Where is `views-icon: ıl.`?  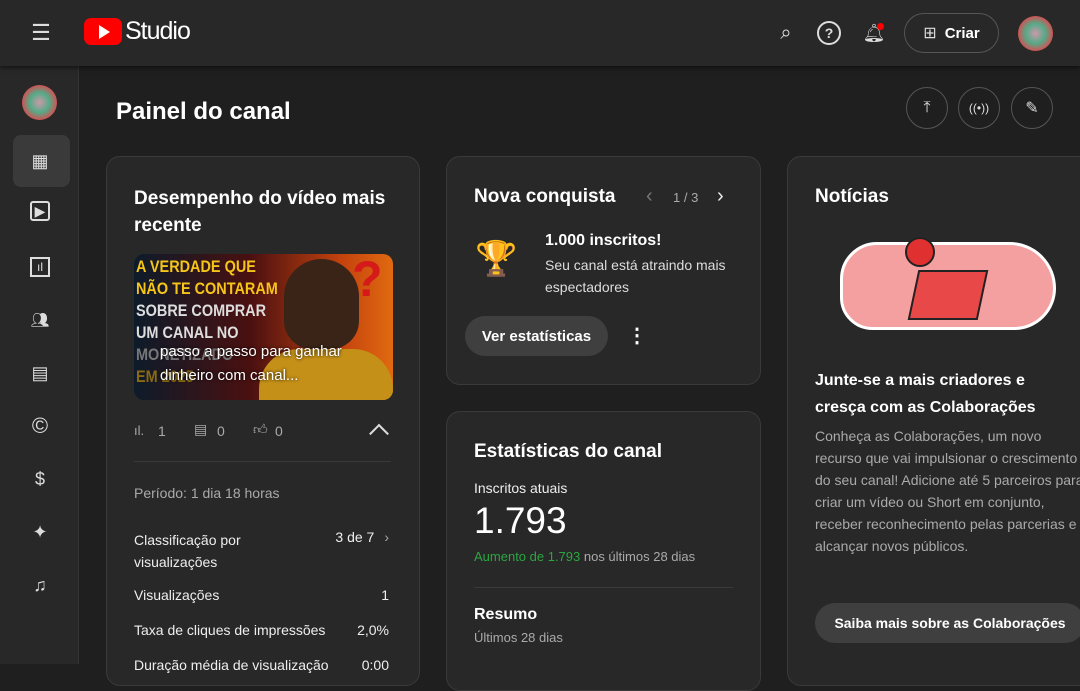
views-icon: ıl. is located at coordinates (139, 430).